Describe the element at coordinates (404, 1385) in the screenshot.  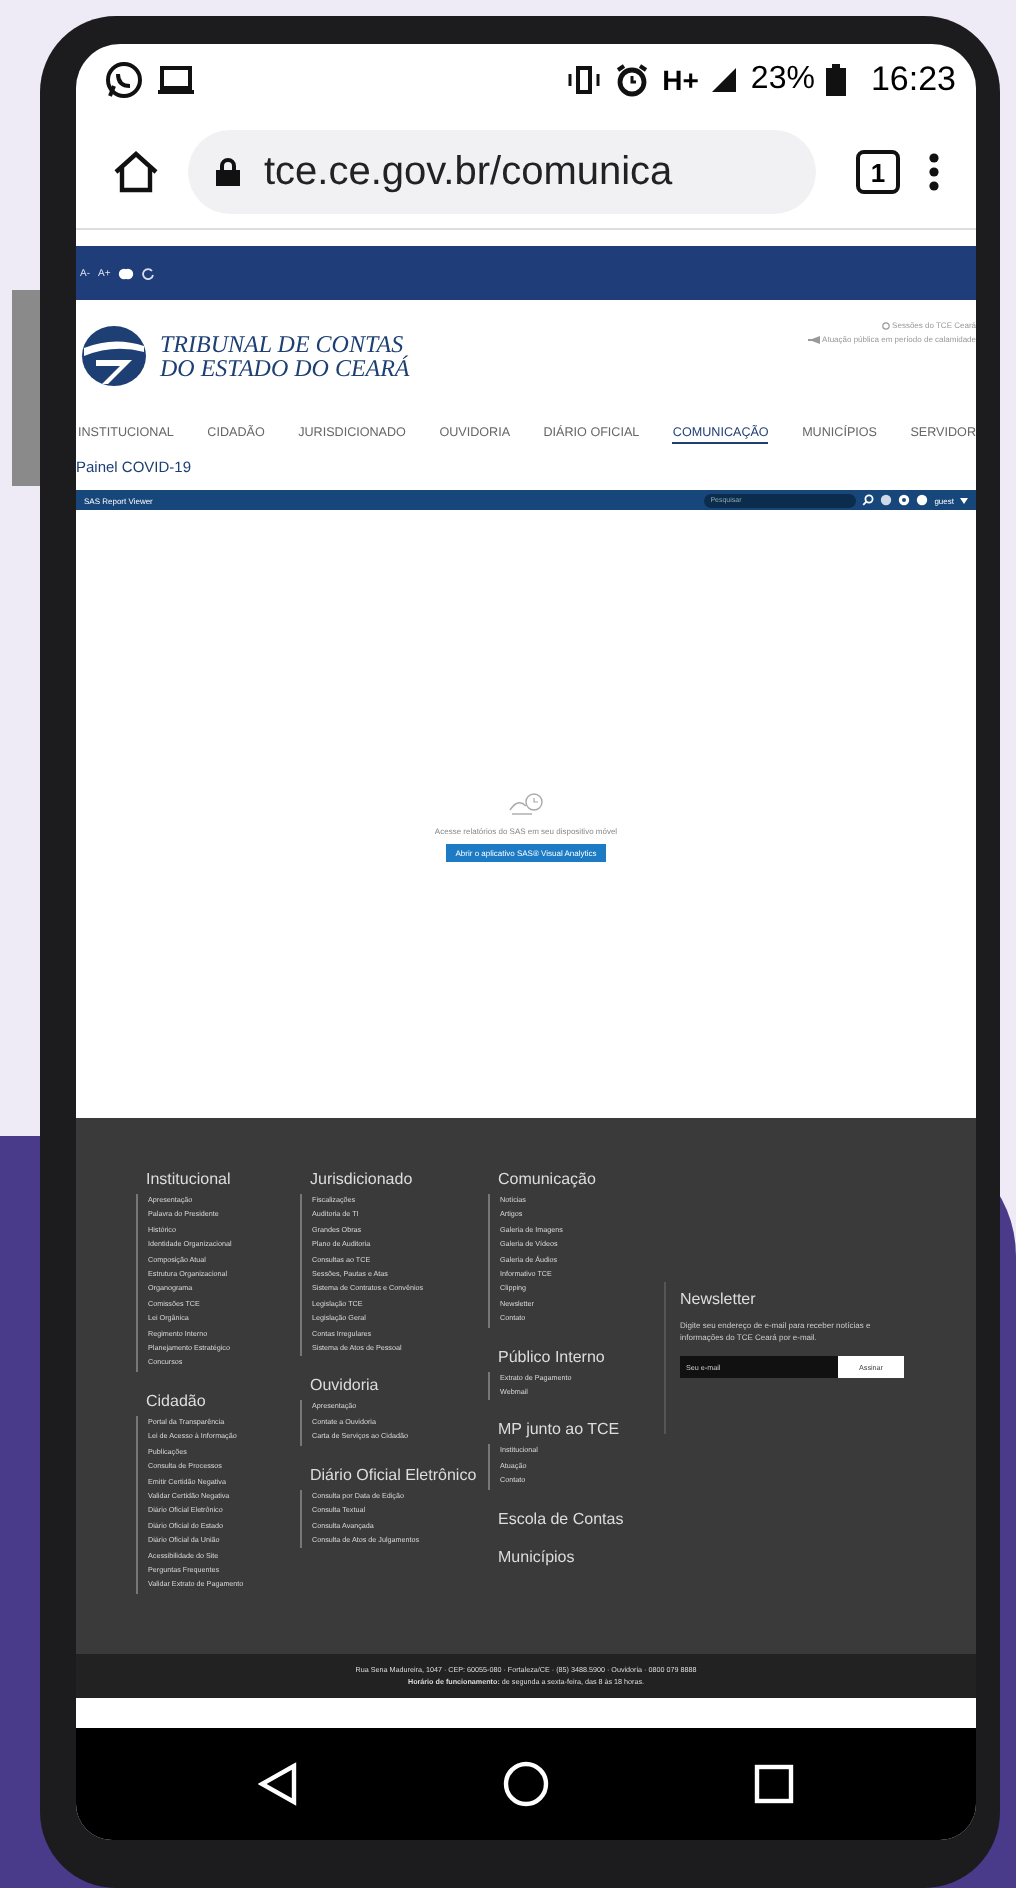
I see `footer-heading: Ouvidoria` at that location.